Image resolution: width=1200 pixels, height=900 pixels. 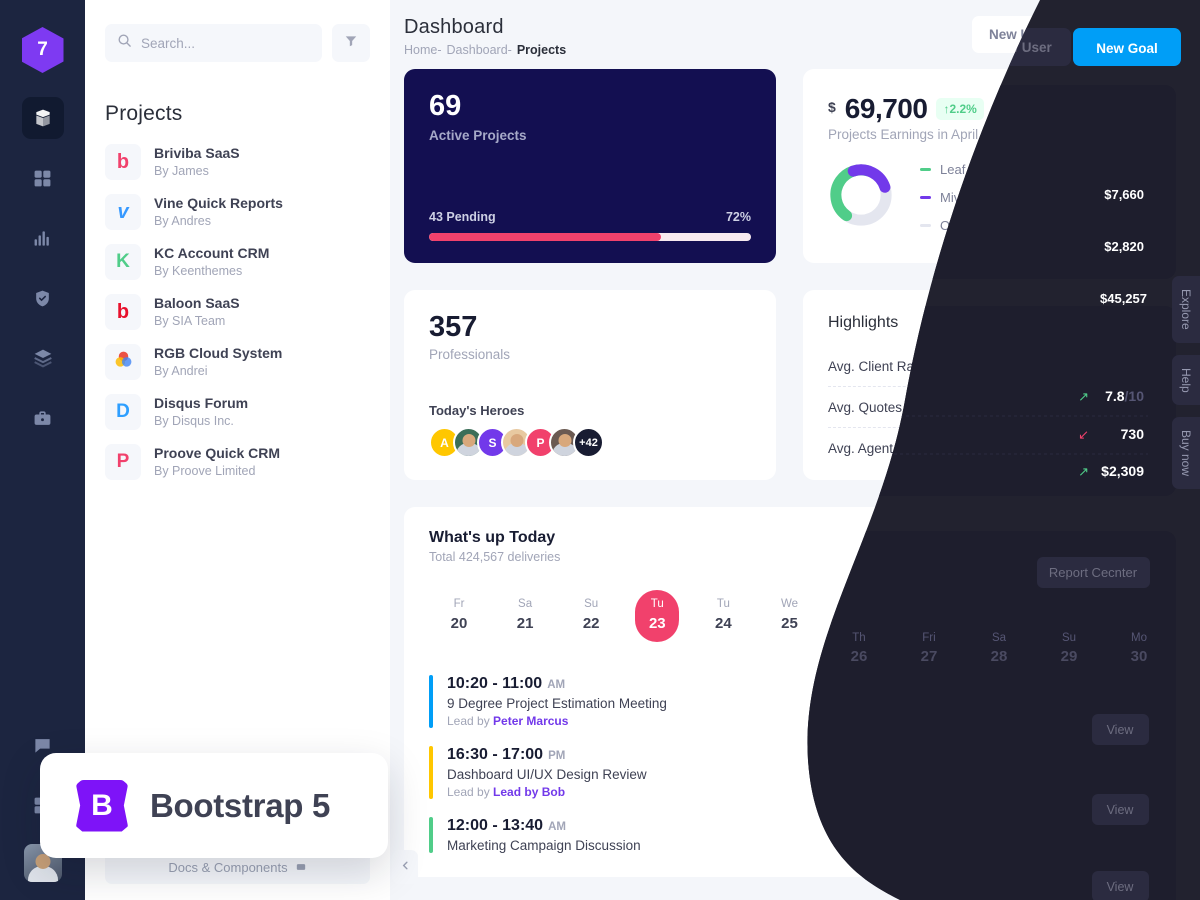 What do you see at coordinates (301, 867) in the screenshot?
I see `docs-badge-icon` at bounding box center [301, 867].